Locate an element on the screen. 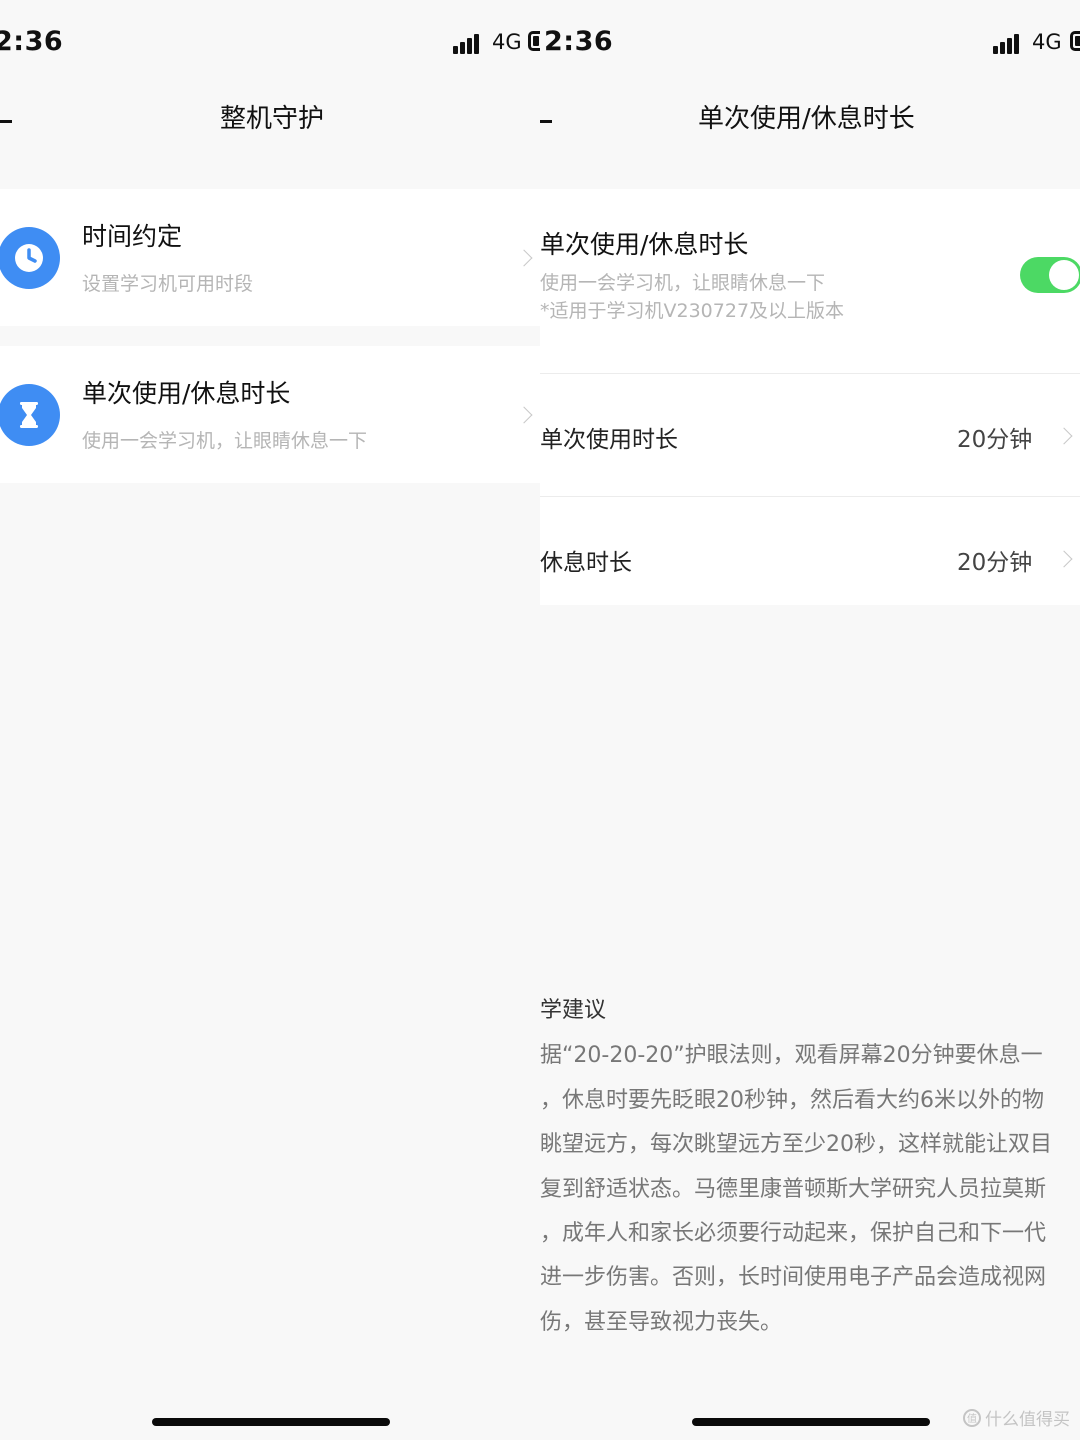 The height and width of the screenshot is (1440, 1080). list-item-time-schedule: 时间约定 设置学习机可用时段 is located at coordinates (270, 257).